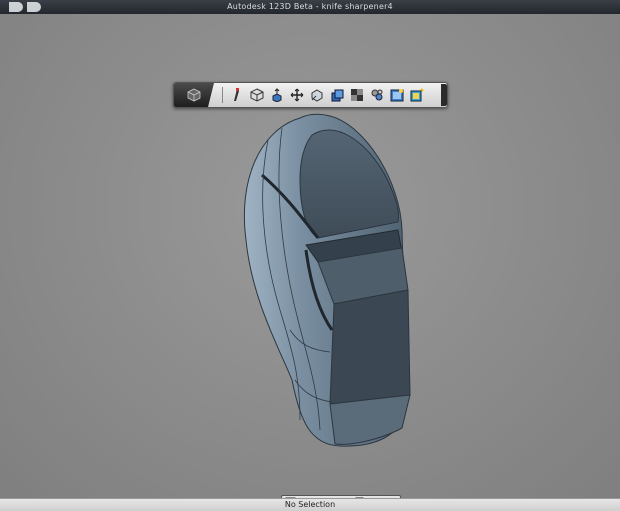  What do you see at coordinates (257, 95) in the screenshot?
I see `primitives-box-icon` at bounding box center [257, 95].